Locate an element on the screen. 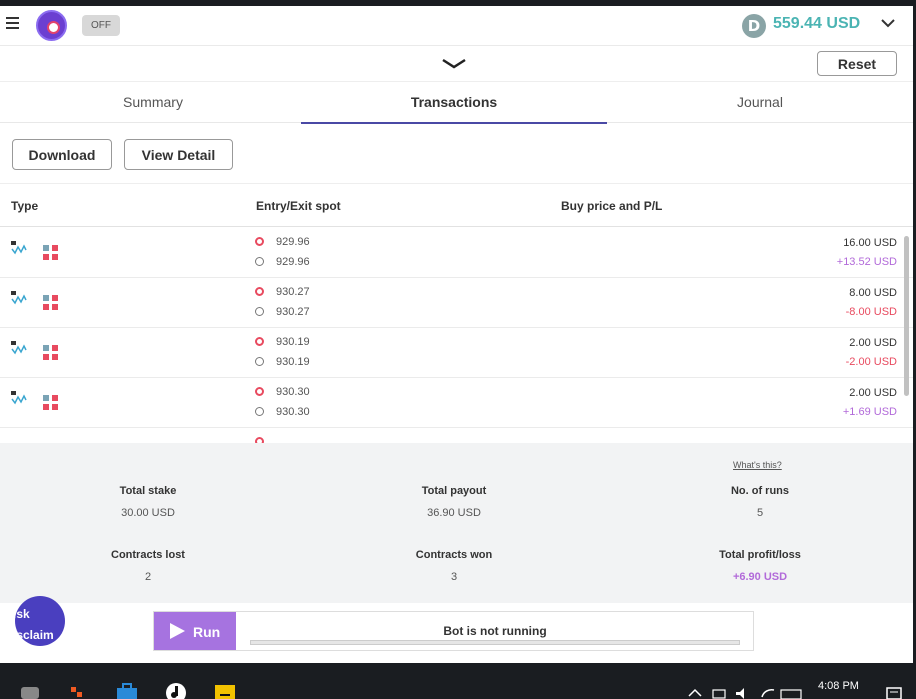 The width and height of the screenshot is (916, 699). exit-value: 929.96 is located at coordinates (293, 262).